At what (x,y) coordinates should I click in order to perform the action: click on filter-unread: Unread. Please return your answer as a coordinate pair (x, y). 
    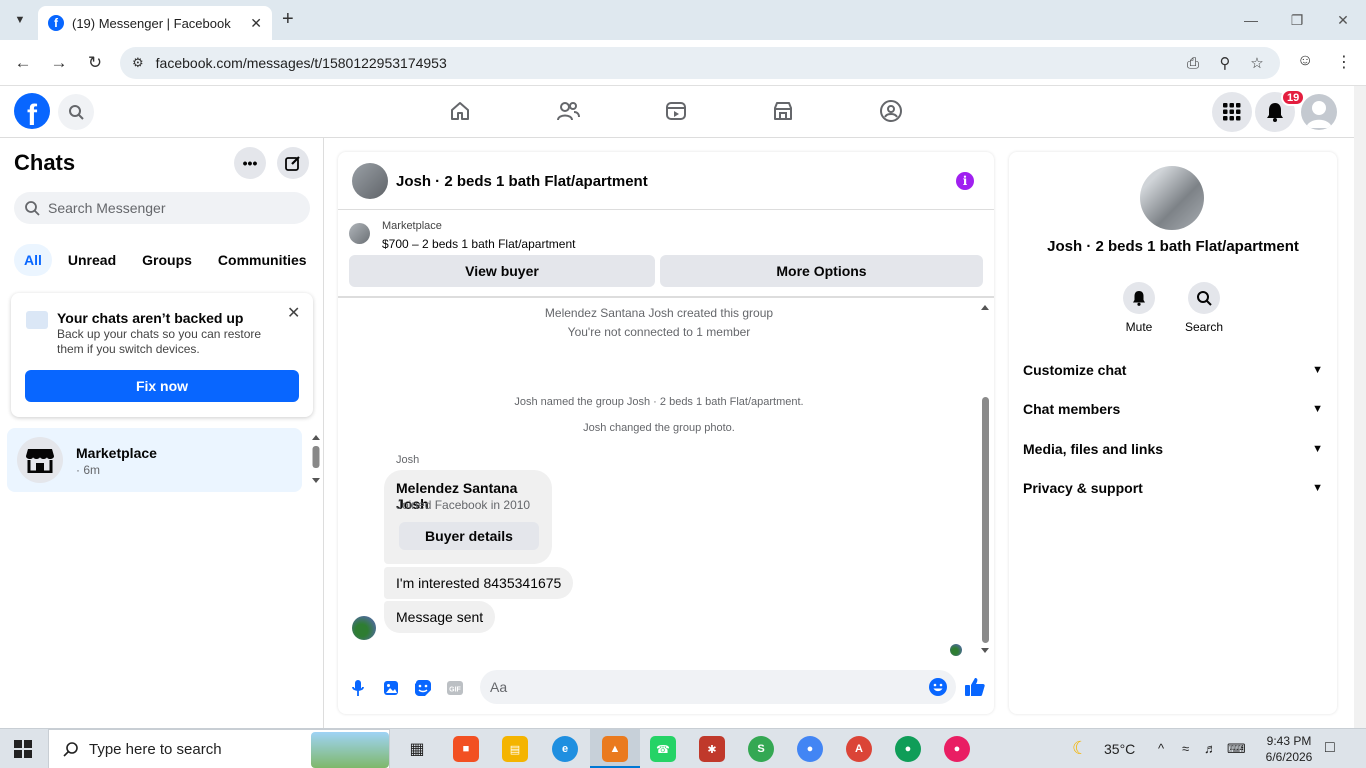
    Looking at the image, I should click on (92, 260).